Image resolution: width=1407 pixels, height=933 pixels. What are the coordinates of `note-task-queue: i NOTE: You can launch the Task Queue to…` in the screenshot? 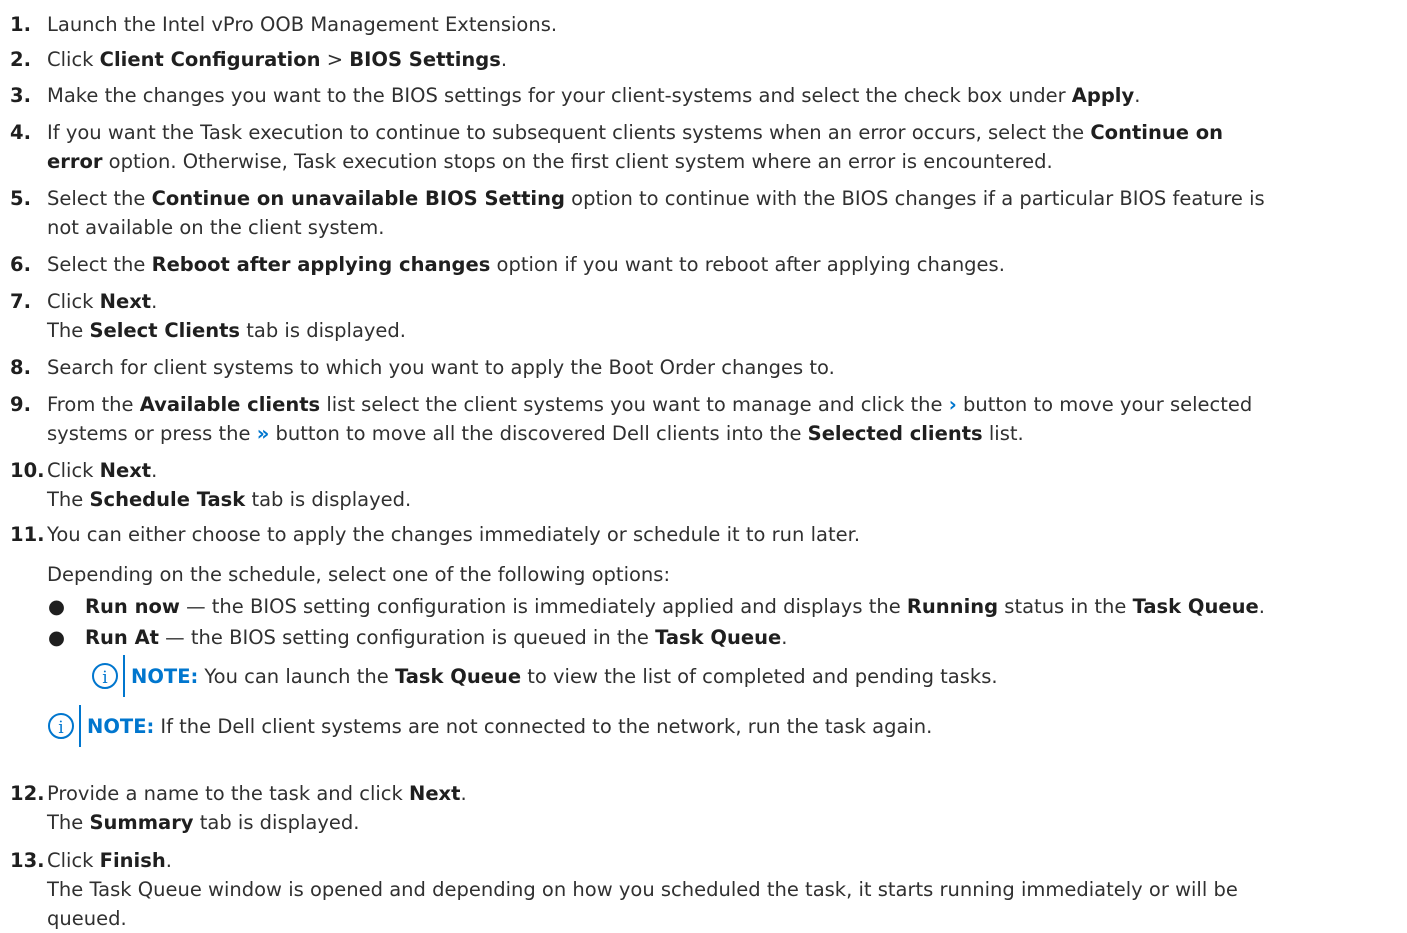 It's located at (545, 676).